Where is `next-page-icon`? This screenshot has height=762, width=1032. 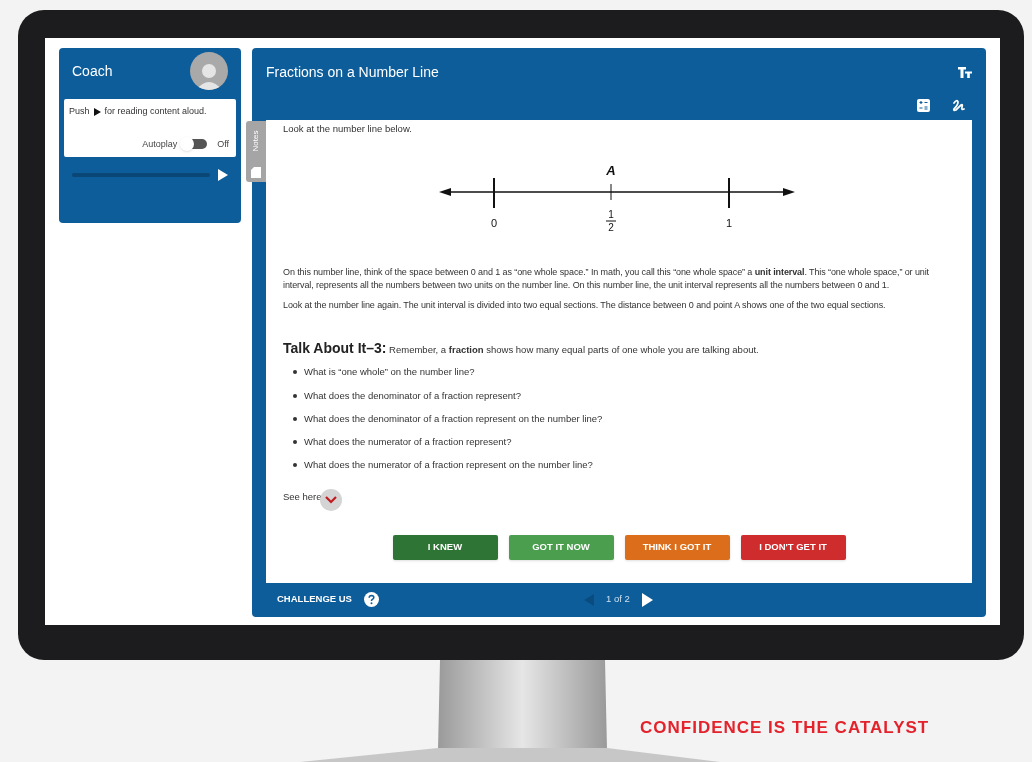
next-page-icon is located at coordinates (647, 599).